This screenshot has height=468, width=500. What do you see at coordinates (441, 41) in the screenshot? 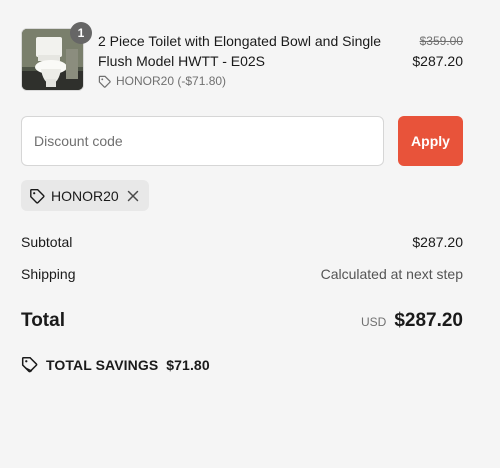
I see `original-price: $359.00` at bounding box center [441, 41].